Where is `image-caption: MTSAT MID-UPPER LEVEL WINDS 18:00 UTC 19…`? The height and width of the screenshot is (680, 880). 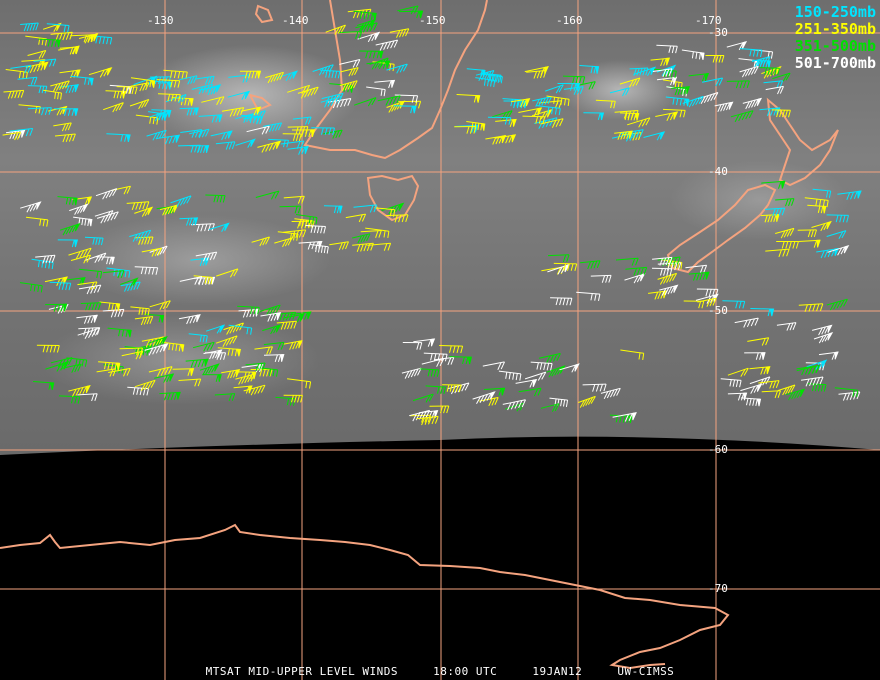
image-caption: MTSAT MID-UPPER LEVEL WINDS 18:00 UTC 19… is located at coordinates (440, 671).